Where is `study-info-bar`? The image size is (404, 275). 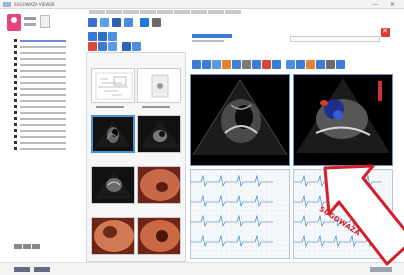 study-info-bar is located at coordinates (297, 38).